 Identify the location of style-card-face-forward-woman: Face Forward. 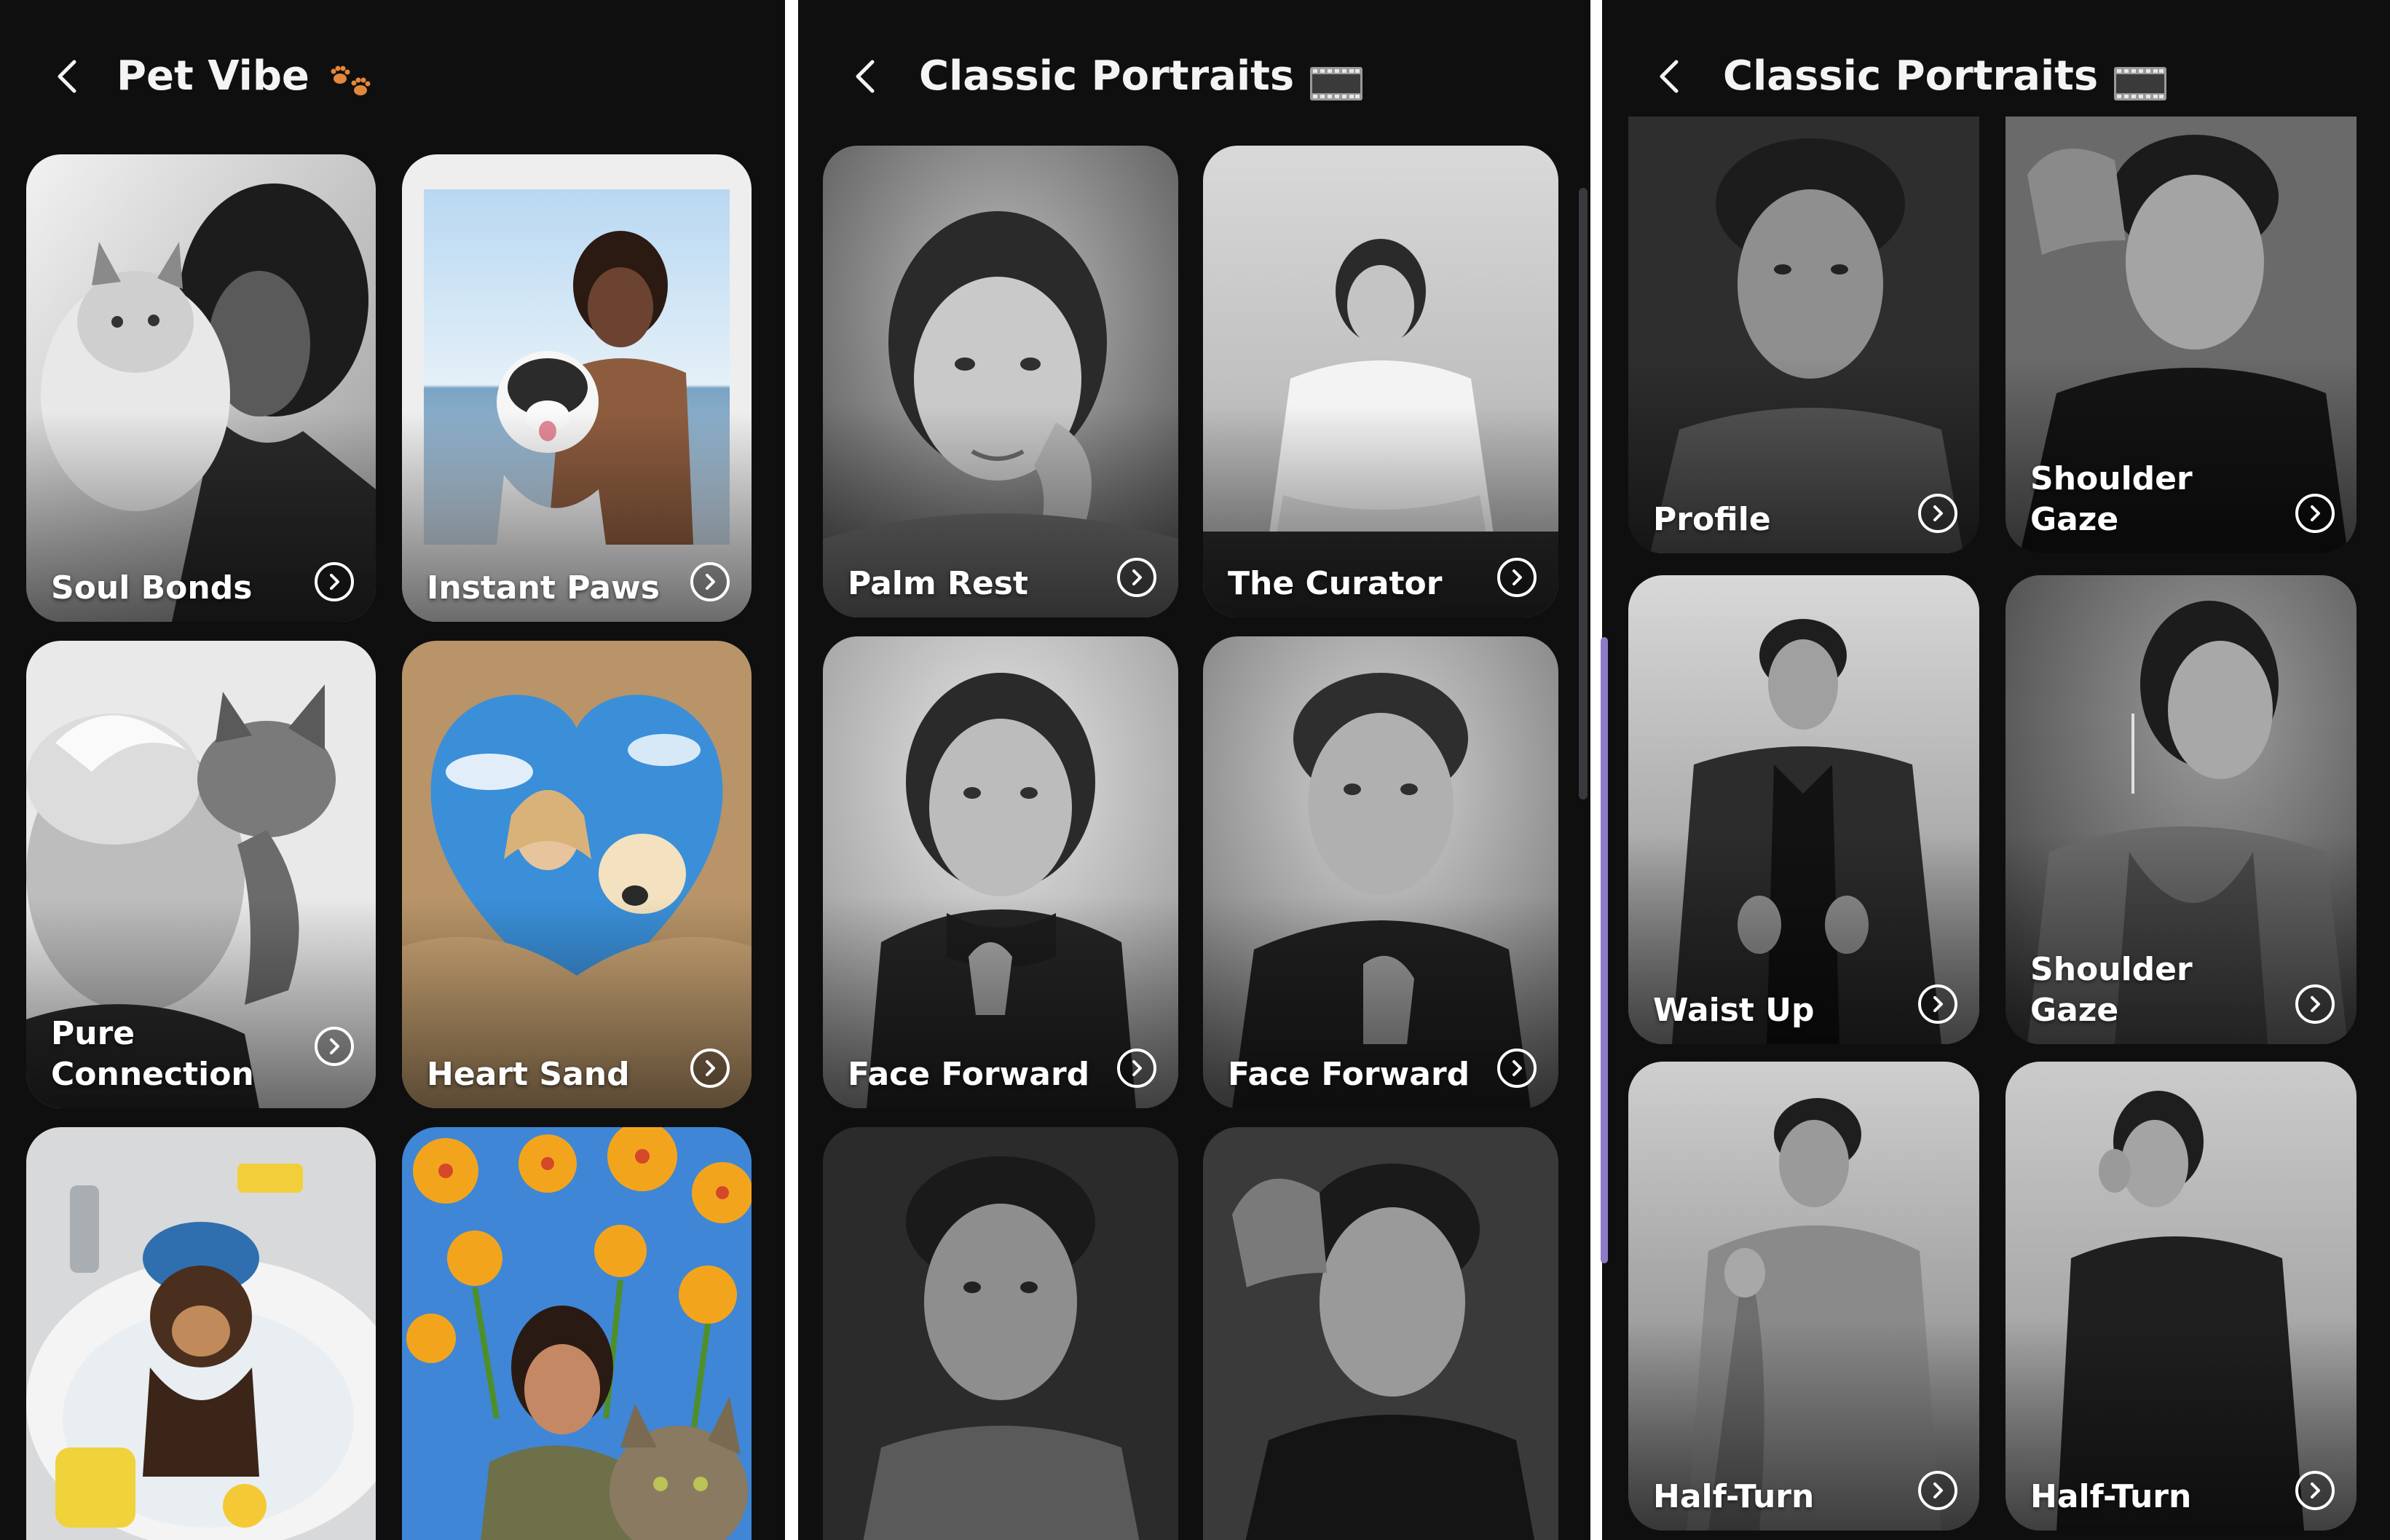
(1000, 872).